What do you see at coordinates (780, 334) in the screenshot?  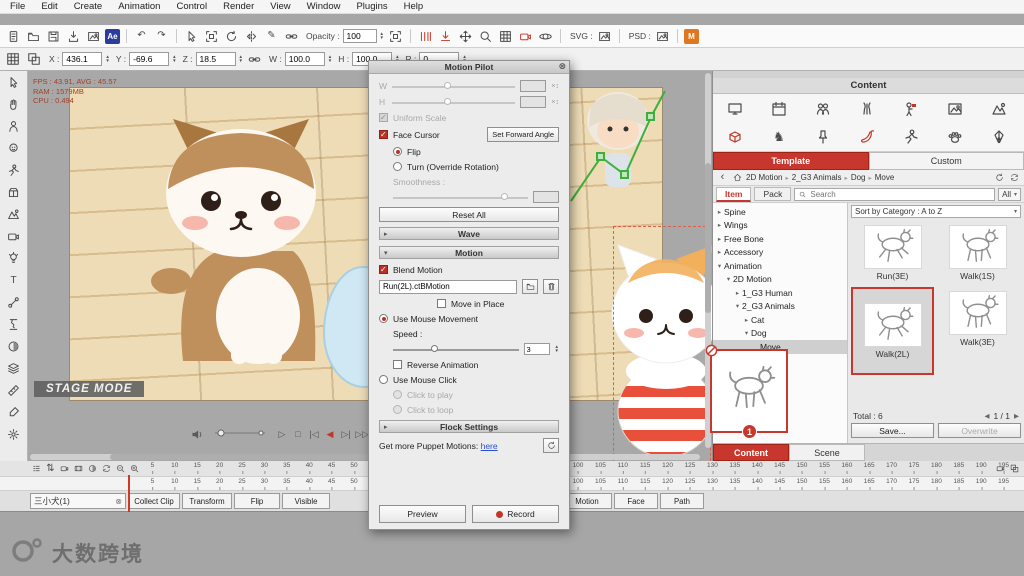 I see `tree-item-dog: ▾ Dog` at bounding box center [780, 334].